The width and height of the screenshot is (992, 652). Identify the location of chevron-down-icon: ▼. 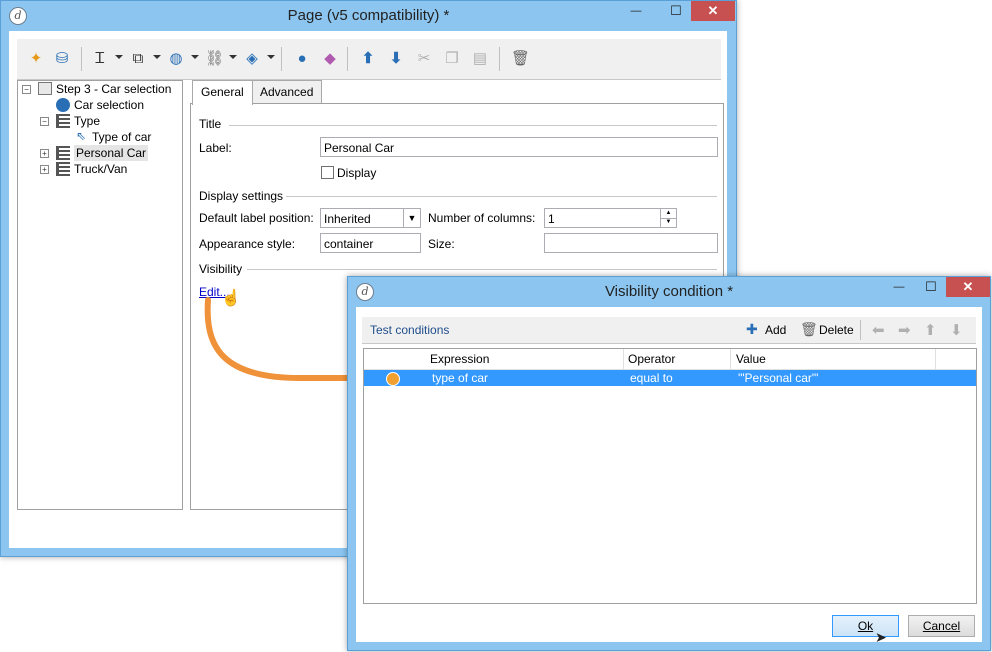
(411, 218).